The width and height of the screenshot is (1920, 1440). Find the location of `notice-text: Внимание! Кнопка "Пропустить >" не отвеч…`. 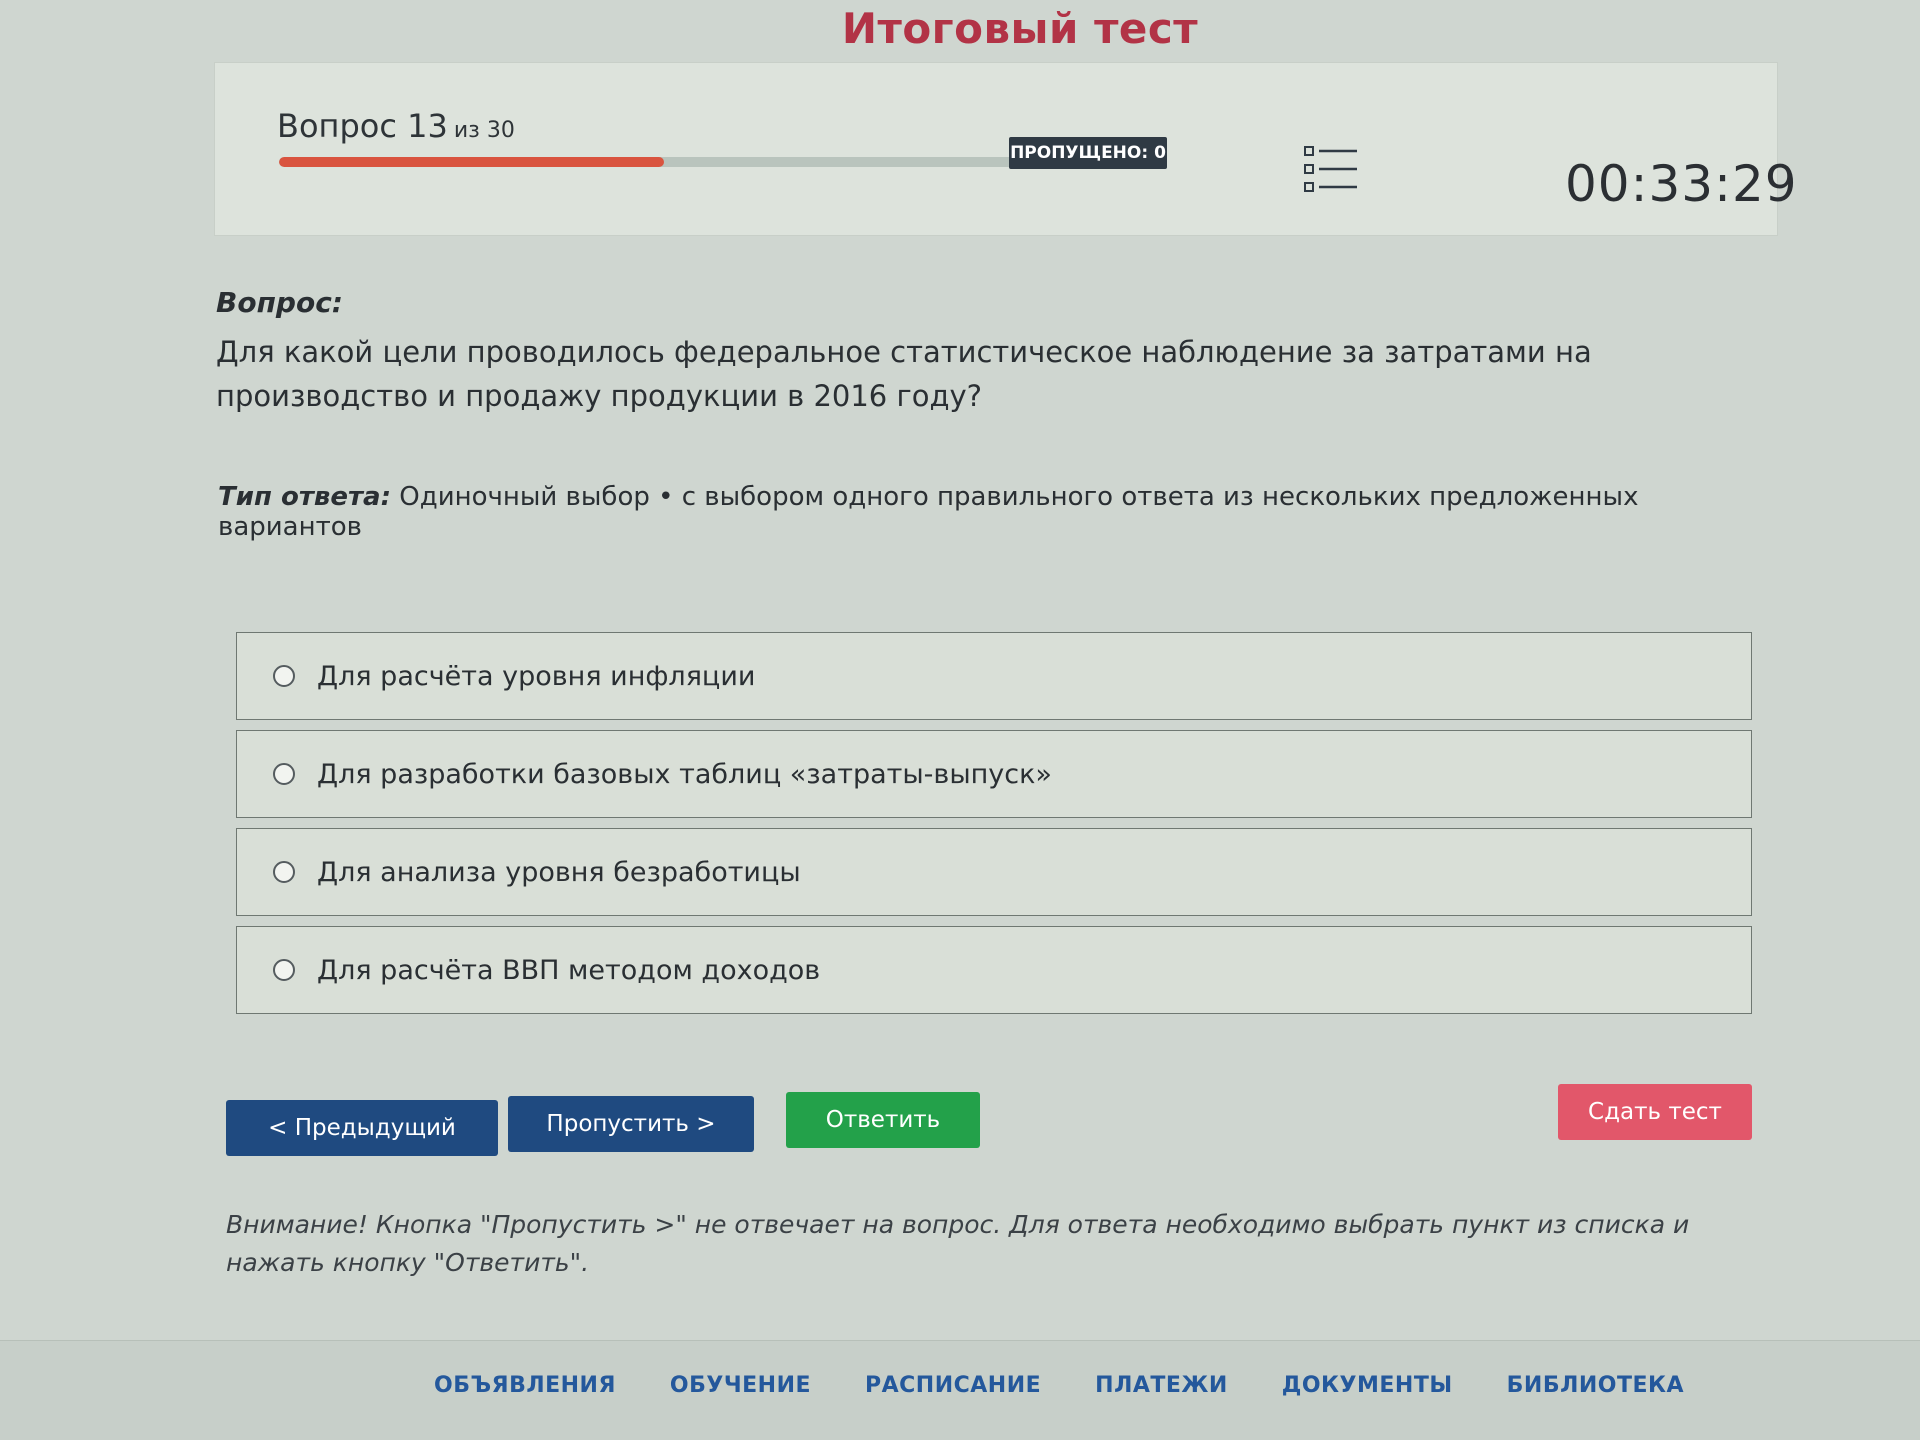

notice-text: Внимание! Кнопка "Пропустить >" не отвеч… is located at coordinates (958, 1243).